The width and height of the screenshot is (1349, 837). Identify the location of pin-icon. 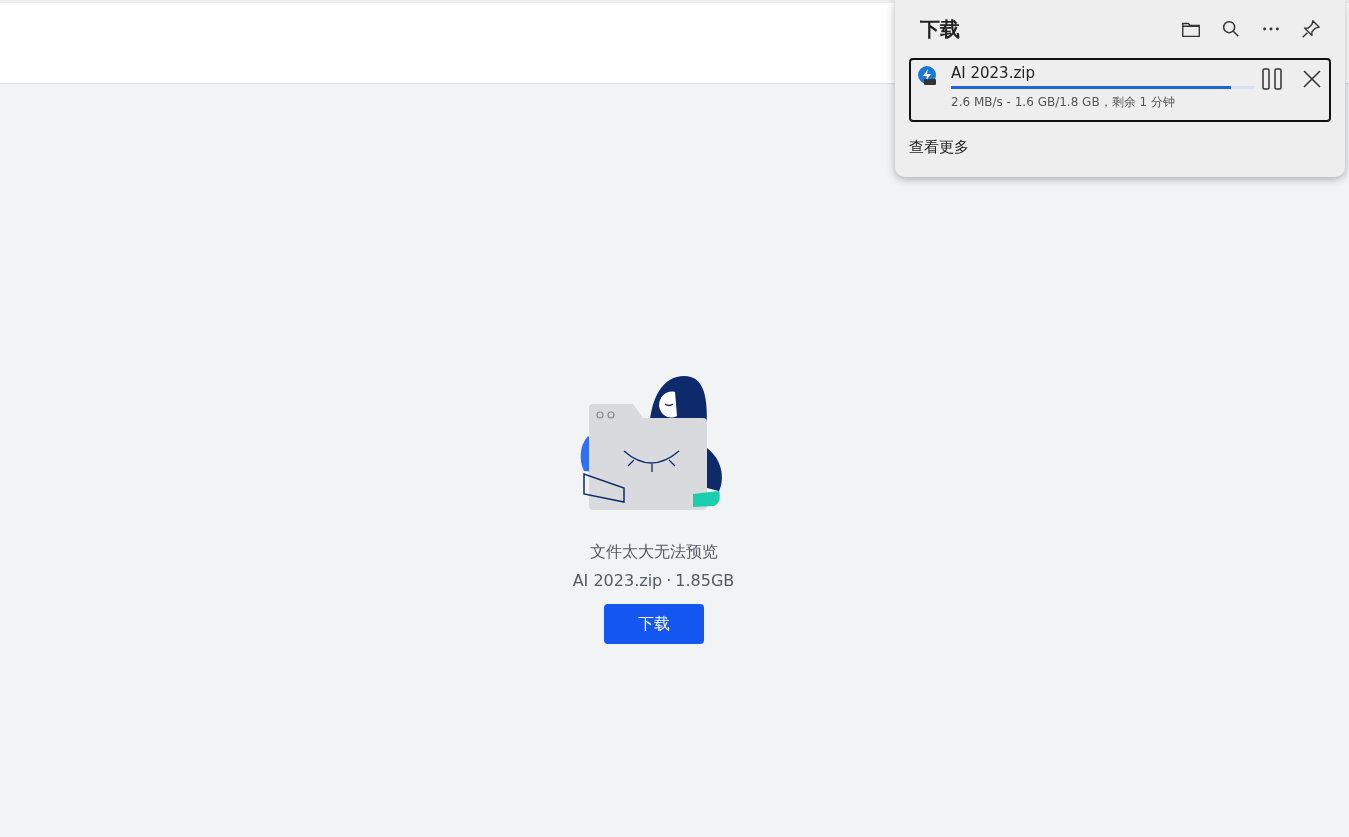
(1311, 29).